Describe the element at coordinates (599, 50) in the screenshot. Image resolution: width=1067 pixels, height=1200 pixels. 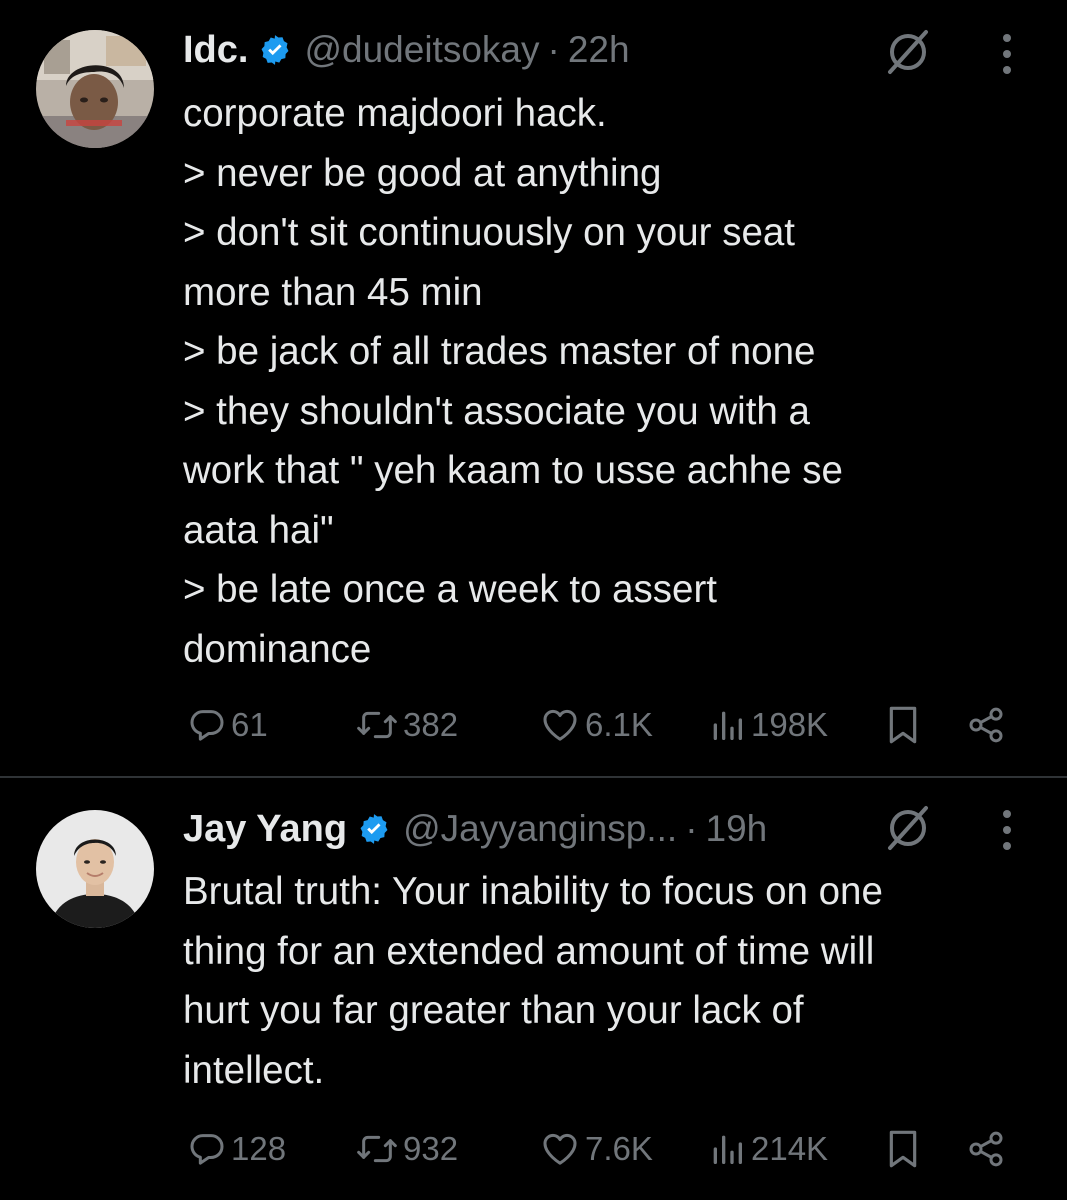
I see `timestamp: 22h` at that location.